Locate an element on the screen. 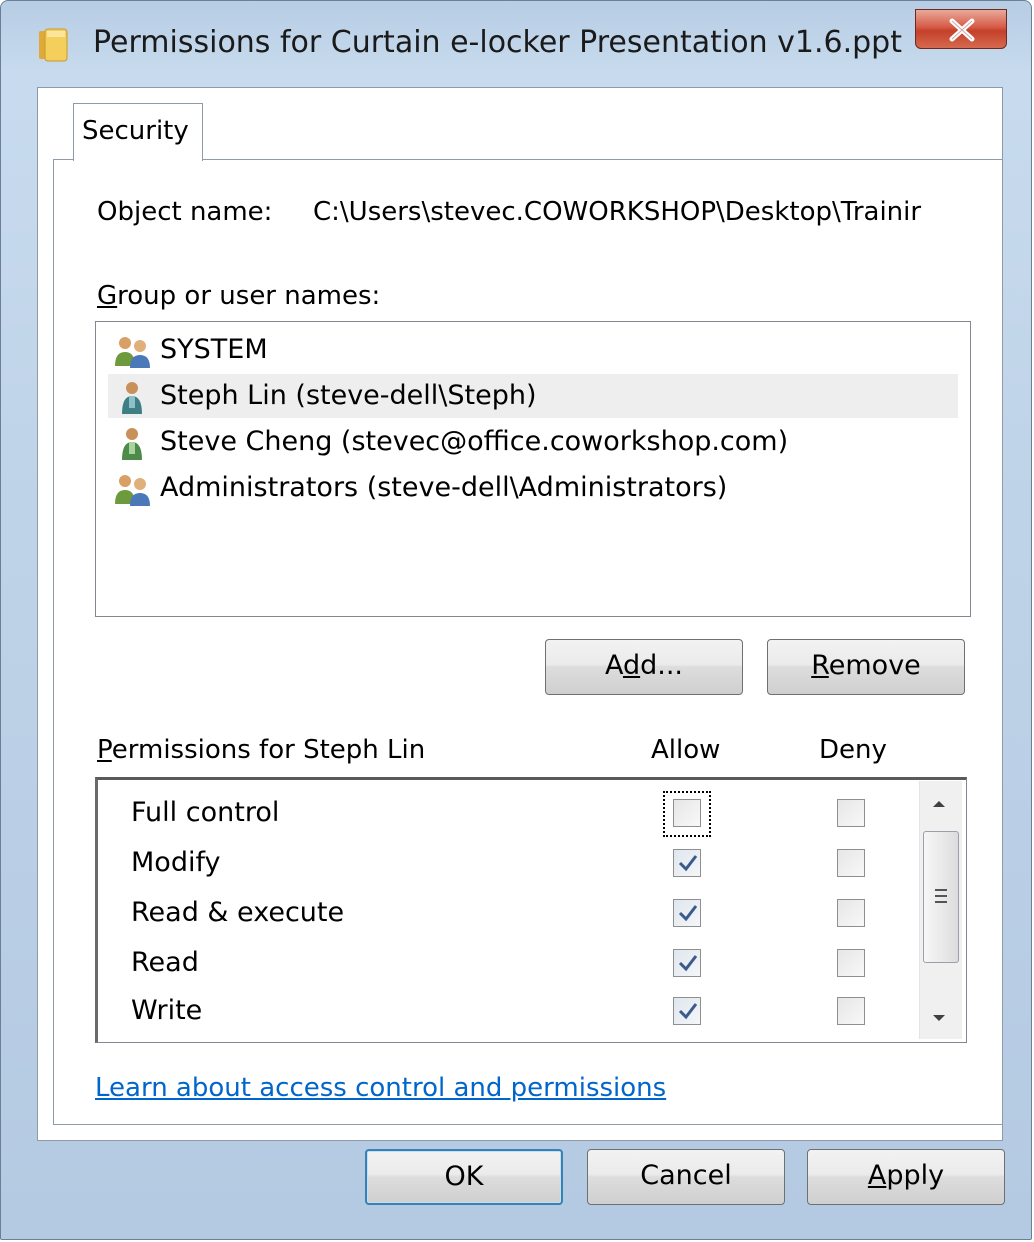  ok-button: OK is located at coordinates (464, 1177).